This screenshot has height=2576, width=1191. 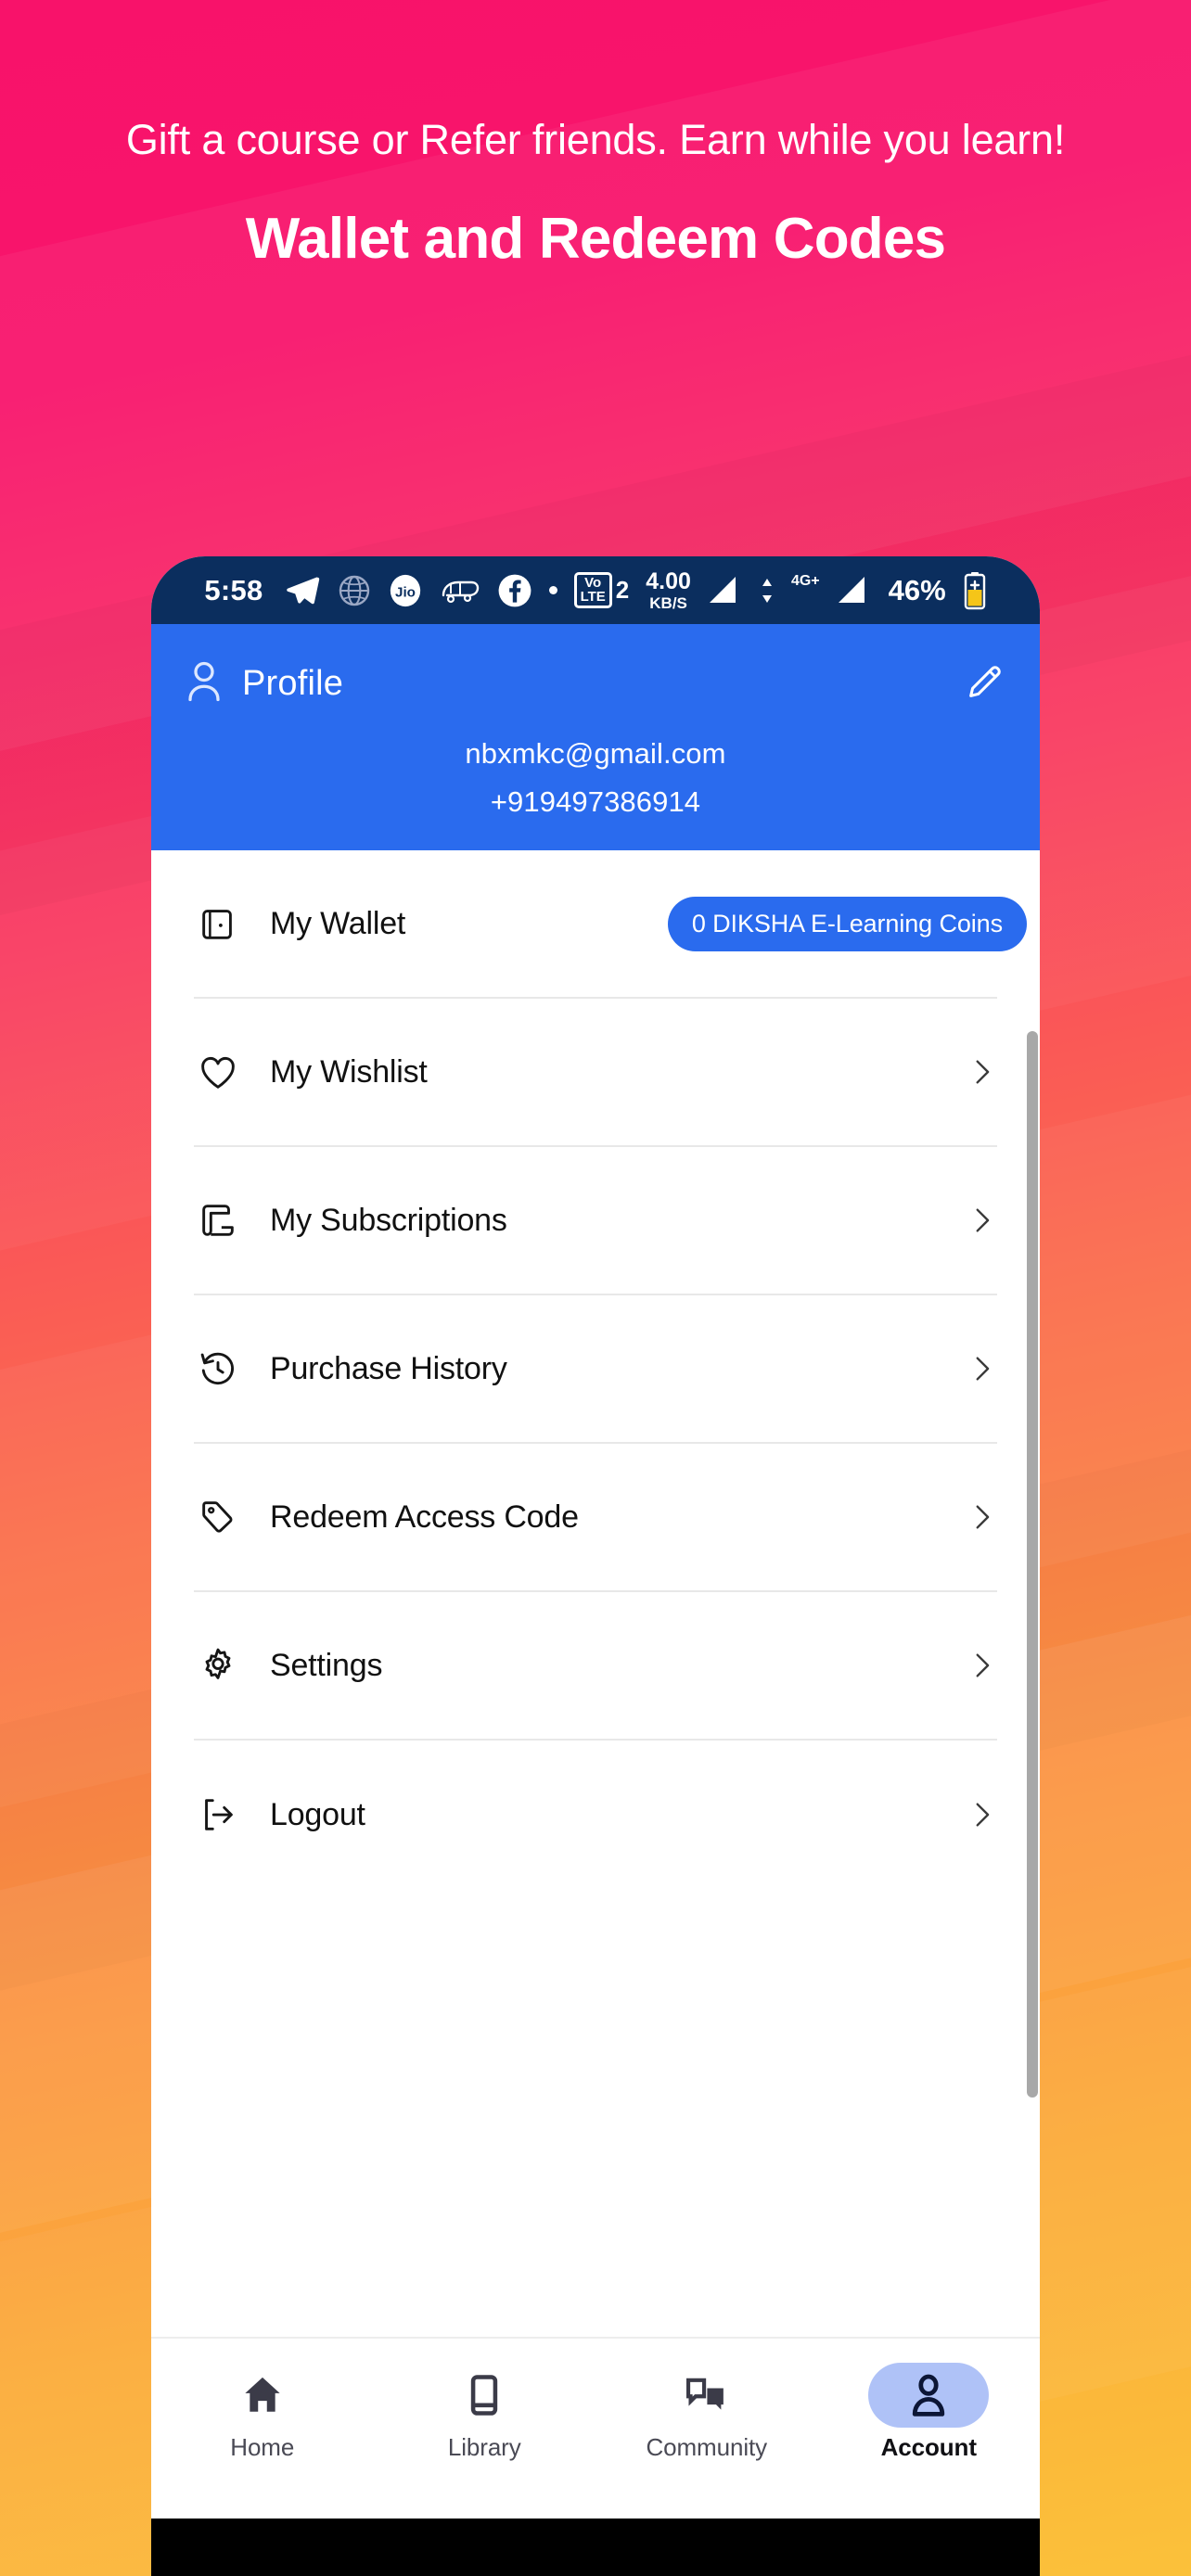 What do you see at coordinates (593, 583) in the screenshot?
I see `volte-label-top: Vo` at bounding box center [593, 583].